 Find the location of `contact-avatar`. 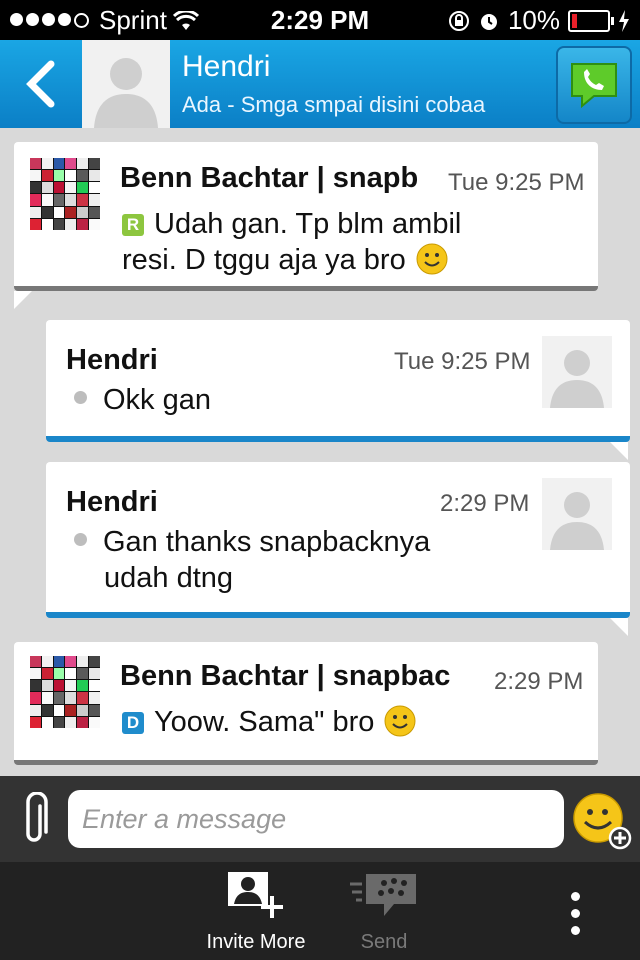

contact-avatar is located at coordinates (126, 84).